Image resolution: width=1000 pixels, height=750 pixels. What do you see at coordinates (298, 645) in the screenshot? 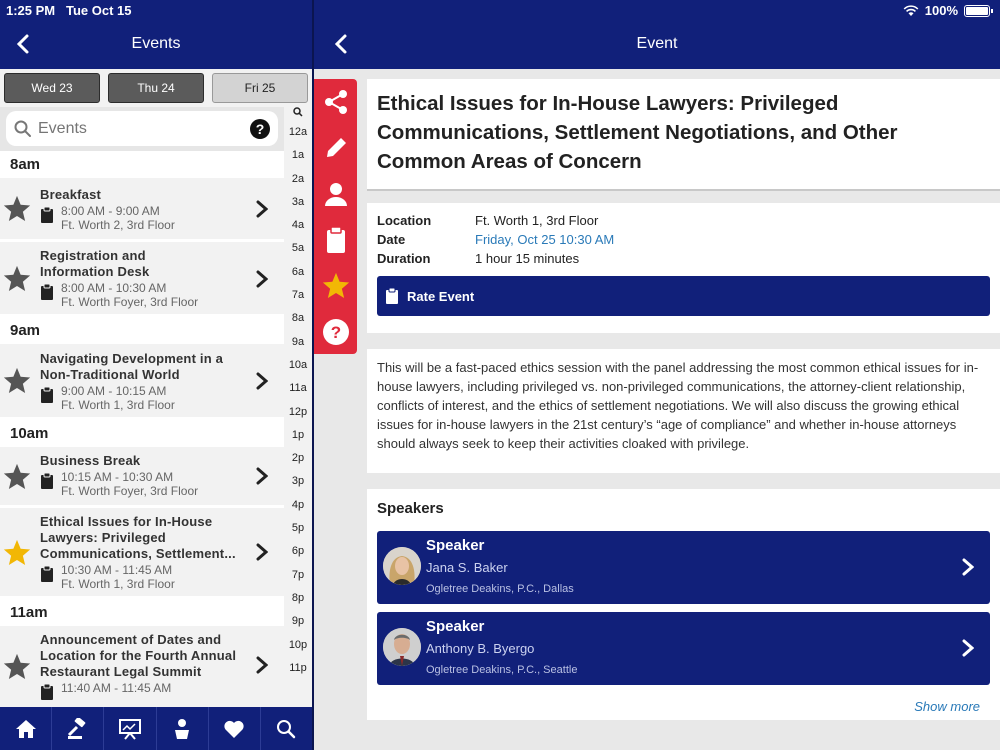
I see `index-item: 10p` at bounding box center [298, 645].